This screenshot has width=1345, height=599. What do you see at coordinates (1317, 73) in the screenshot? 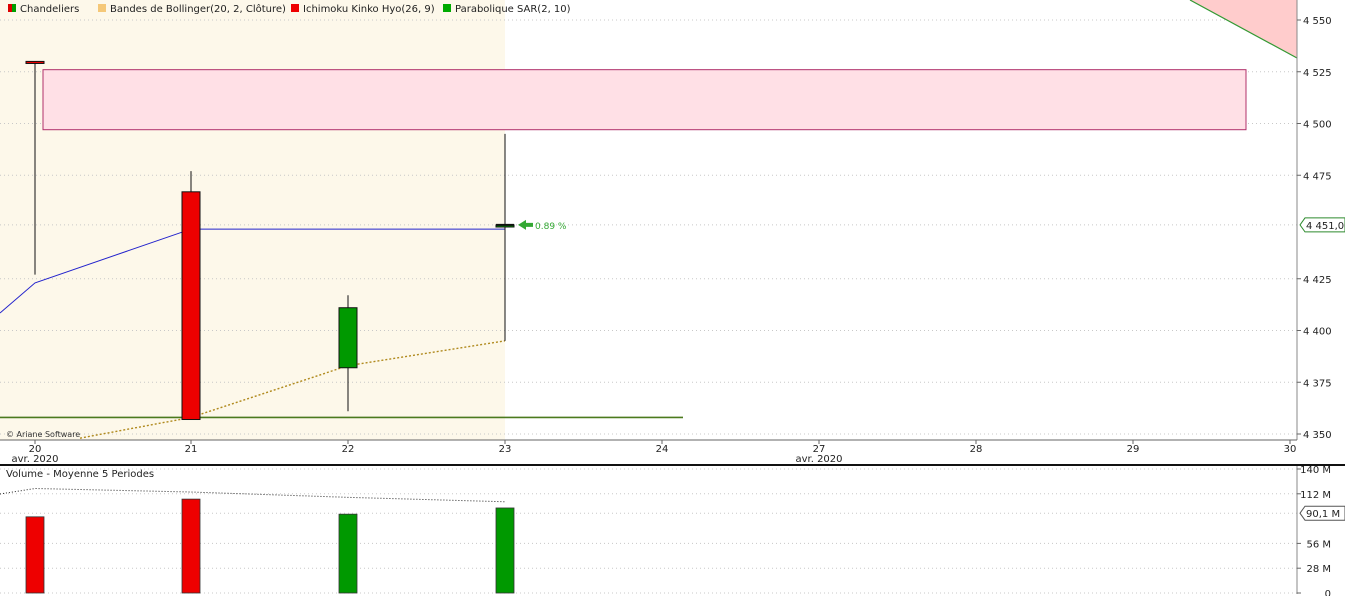
I see `price-axis-tick-label: 4 525` at bounding box center [1317, 73].